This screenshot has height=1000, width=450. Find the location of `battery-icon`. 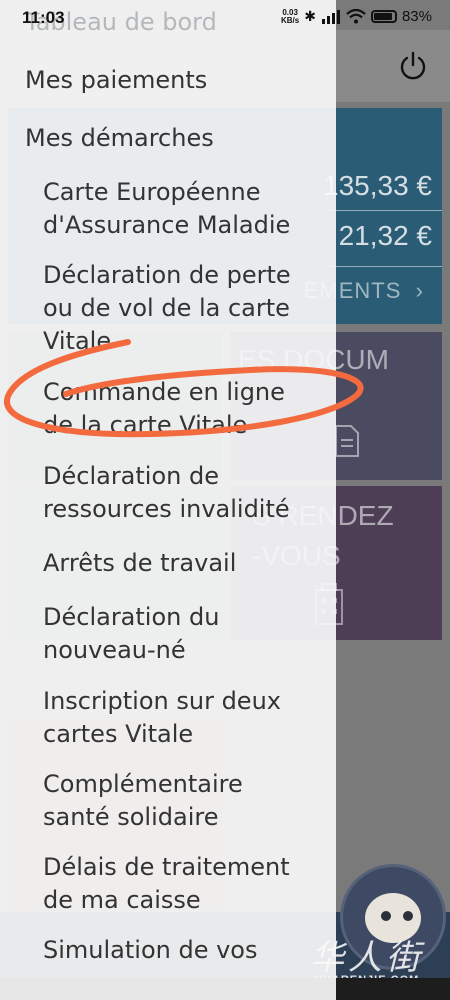

battery-icon is located at coordinates (383, 16).